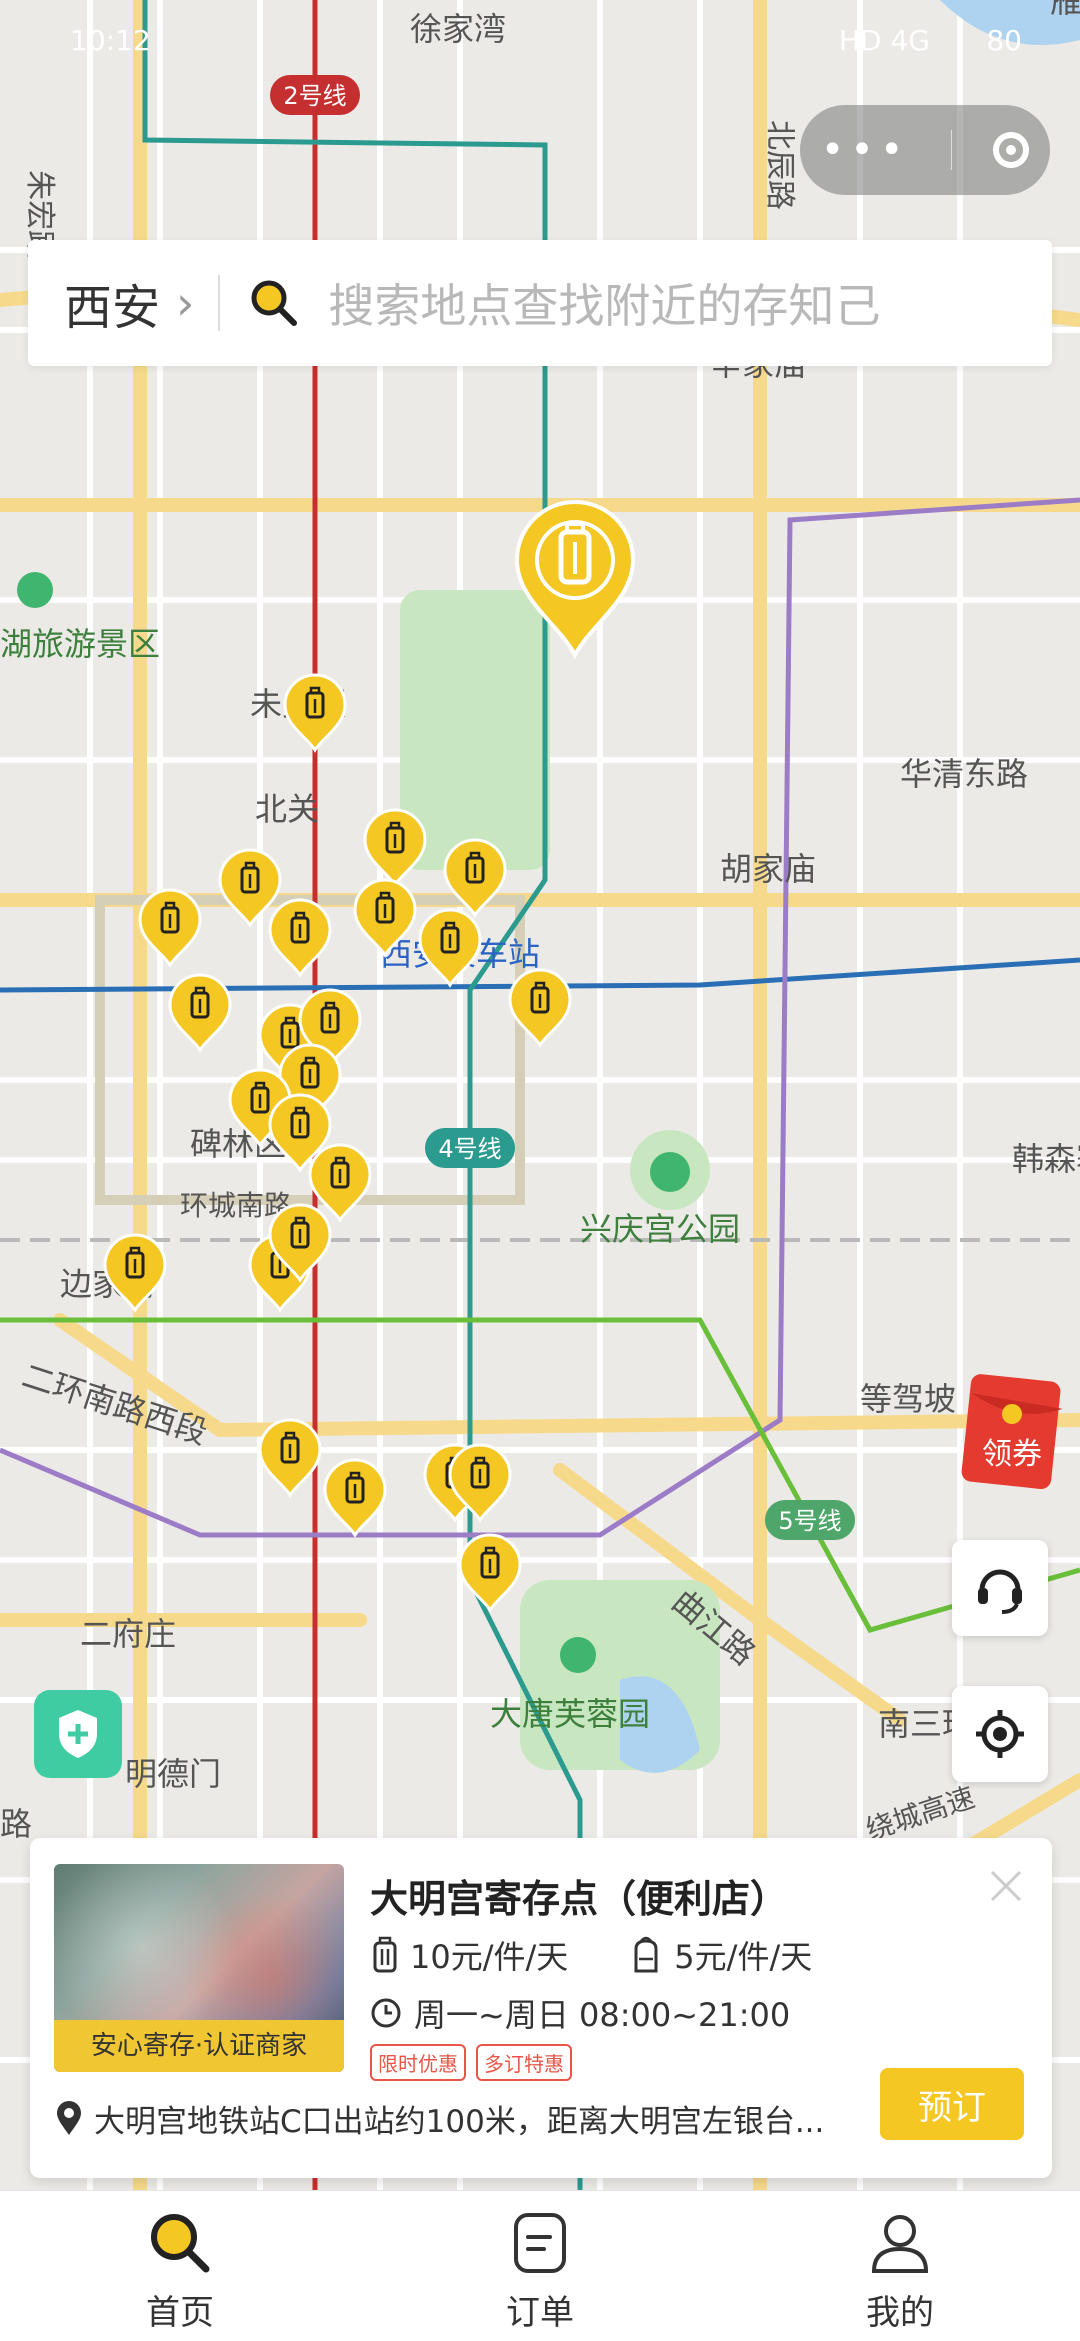 This screenshot has width=1080, height=2341. What do you see at coordinates (1011, 150) in the screenshot?
I see `close-miniprogram-icon` at bounding box center [1011, 150].